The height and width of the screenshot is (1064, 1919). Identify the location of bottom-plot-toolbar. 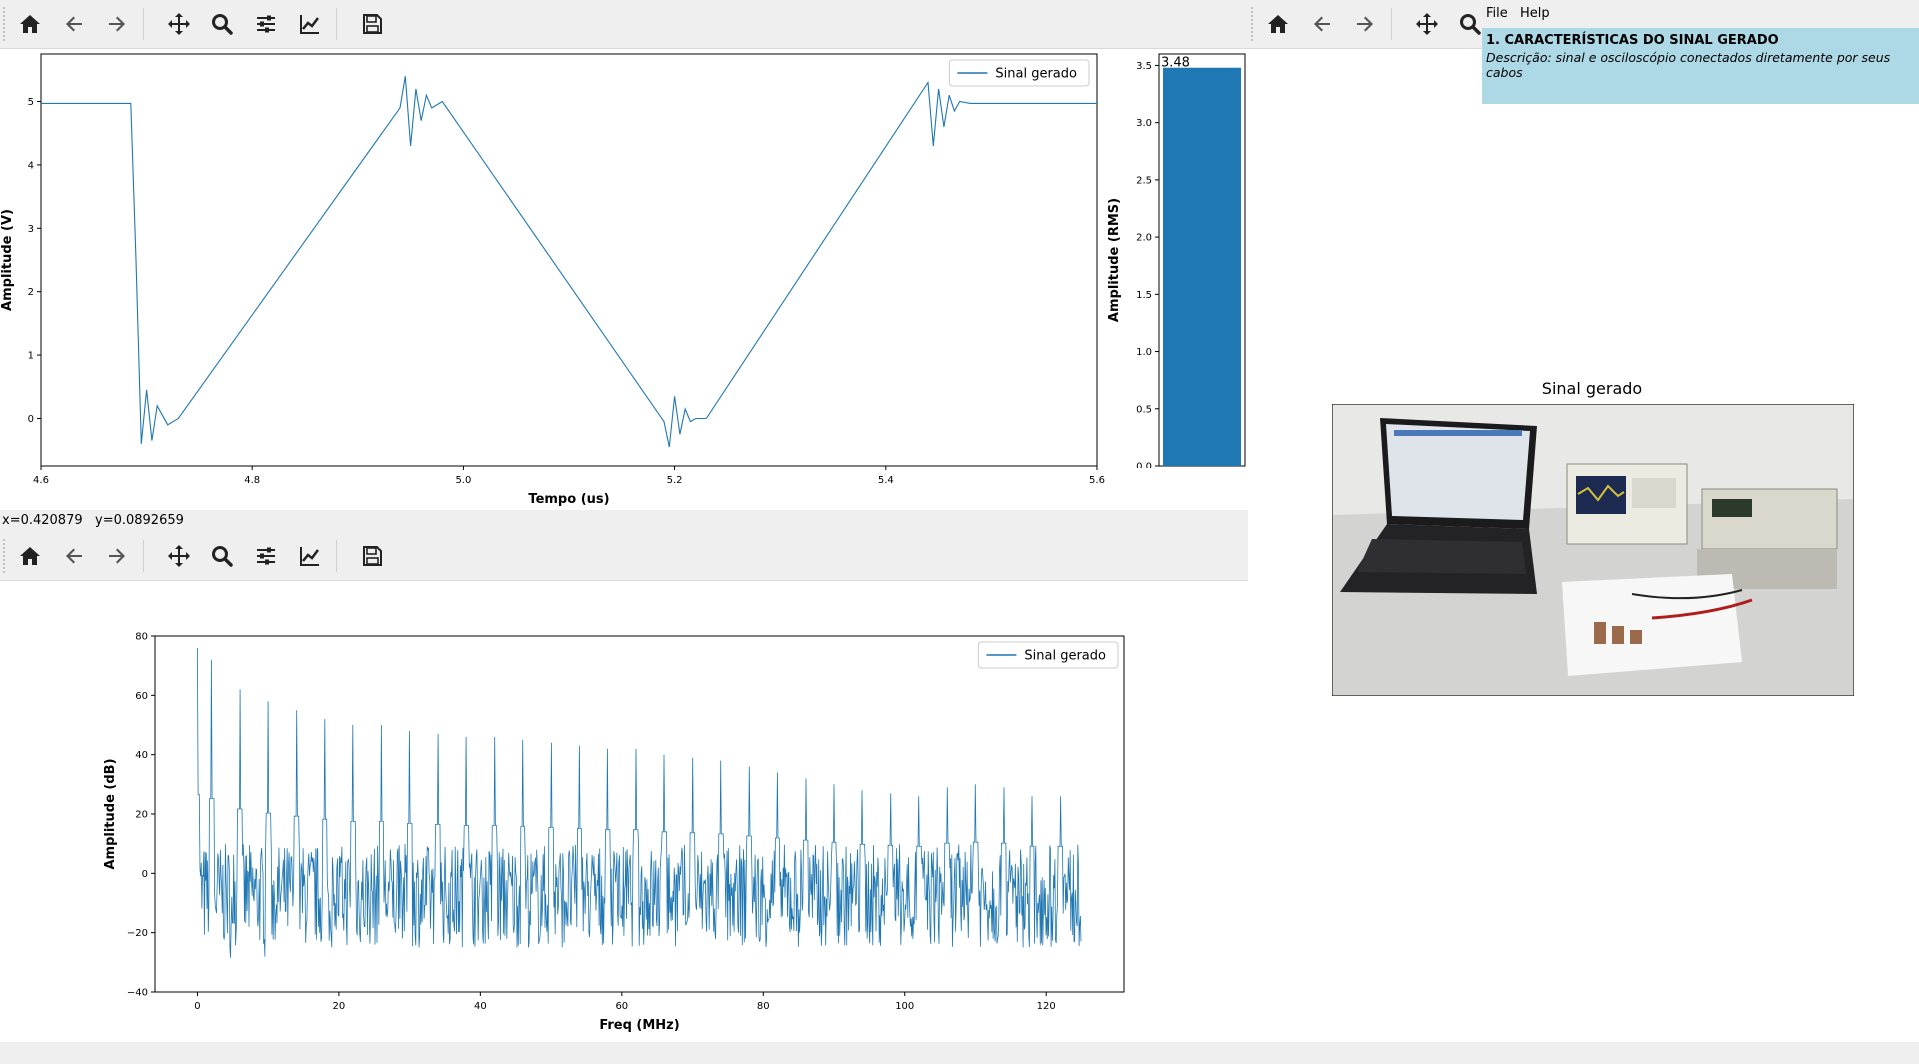
(624, 556).